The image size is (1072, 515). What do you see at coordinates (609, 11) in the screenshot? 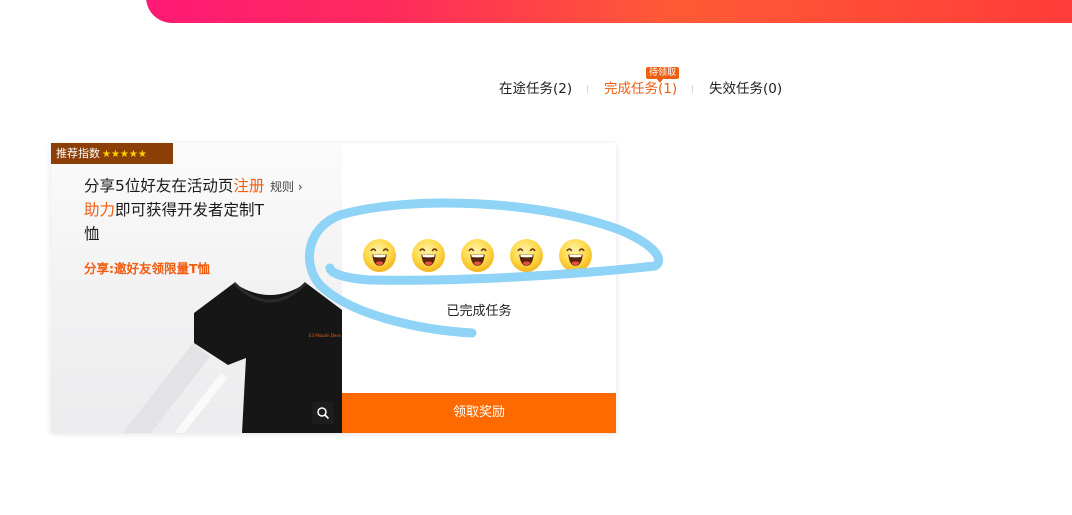
I see `top-banner` at bounding box center [609, 11].